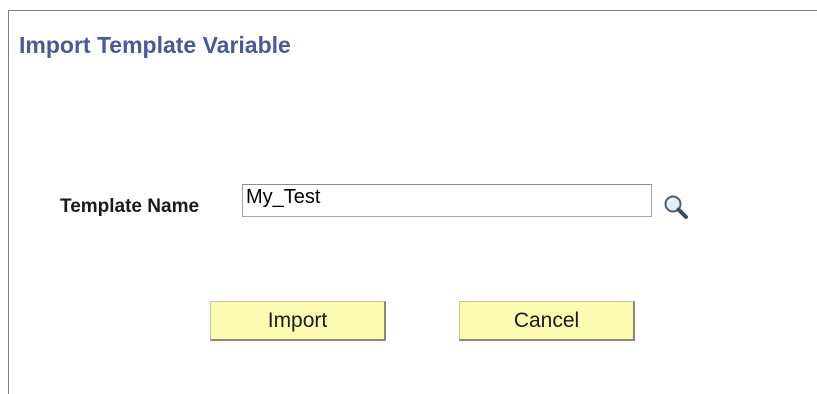 This screenshot has width=817, height=394. I want to click on cancel-button: Cancel, so click(547, 321).